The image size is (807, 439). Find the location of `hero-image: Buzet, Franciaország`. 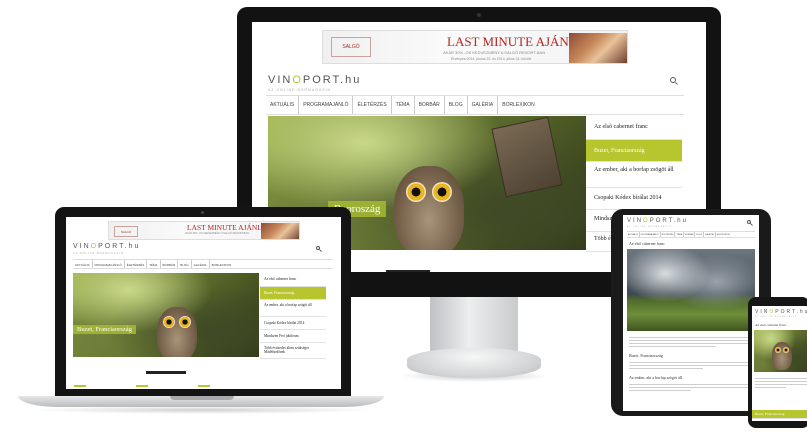

hero-image: Buzet, Franciaország is located at coordinates (166, 315).